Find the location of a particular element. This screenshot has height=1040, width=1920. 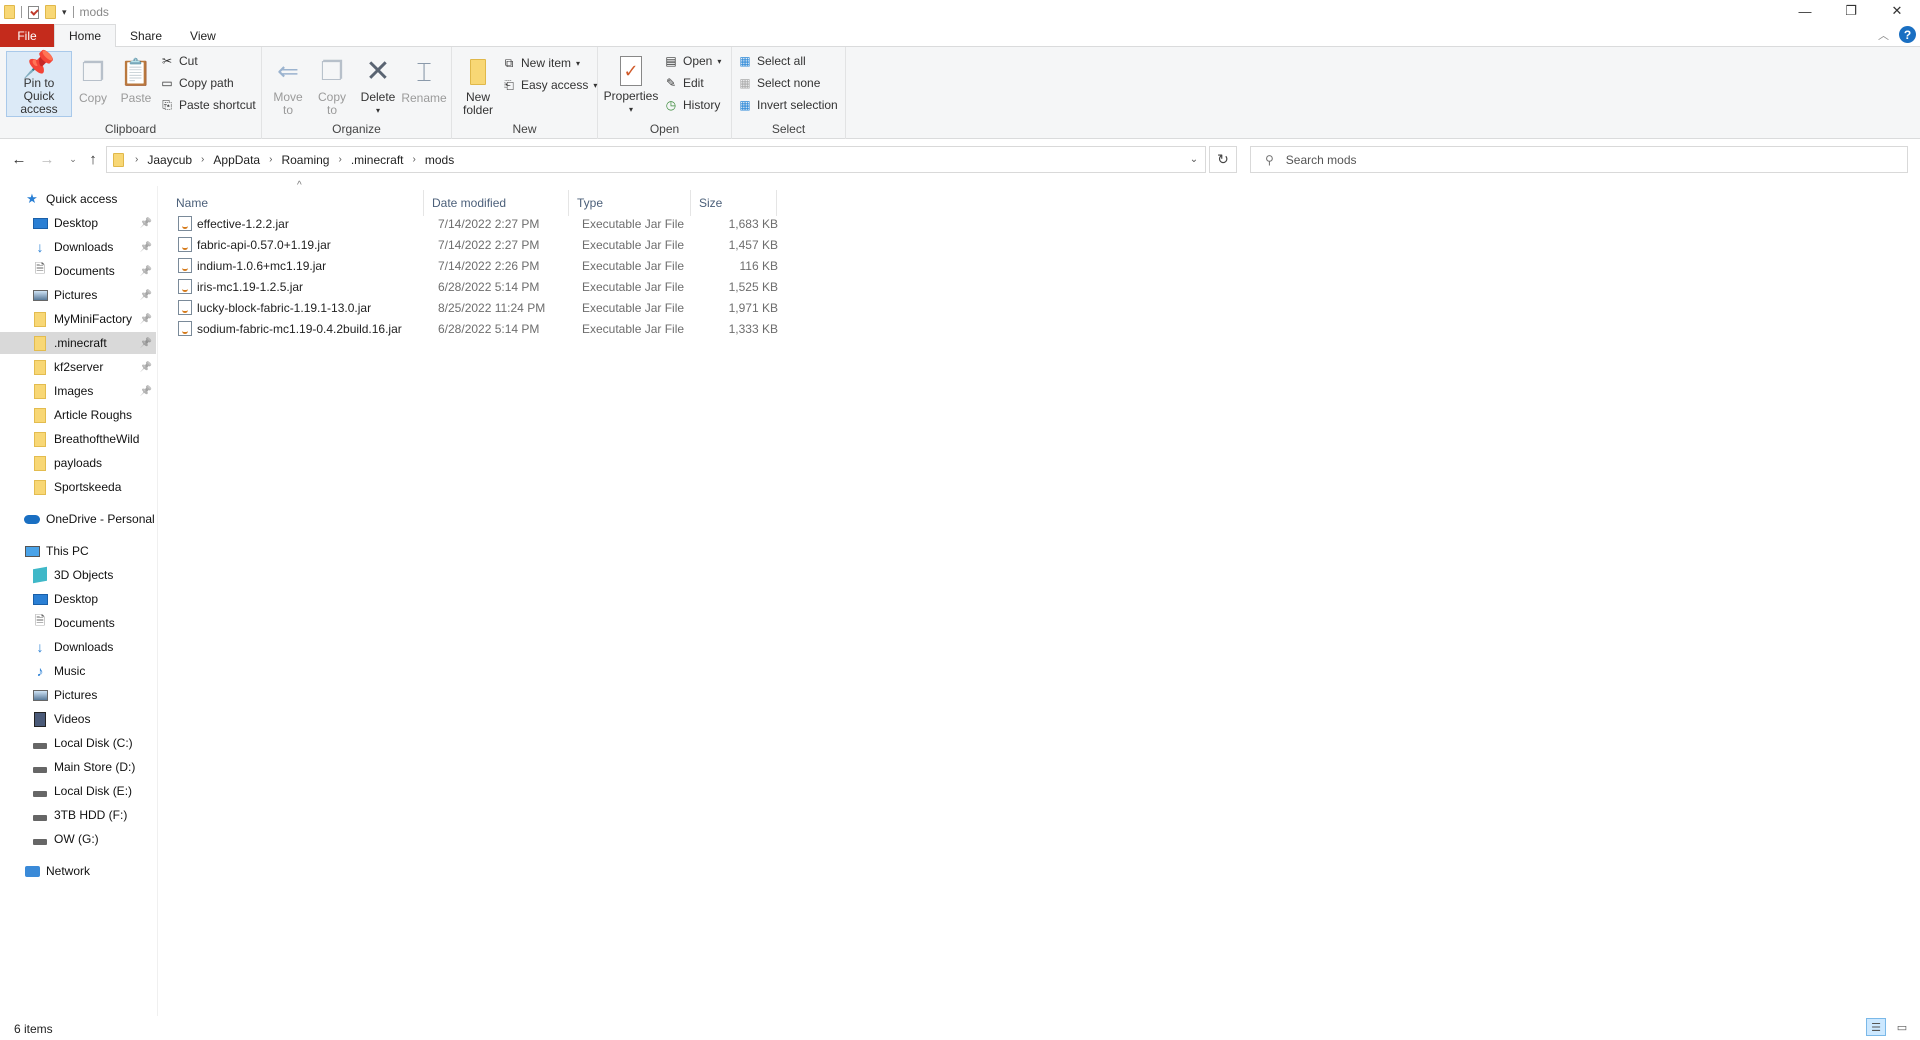

select-none-button: ▦ Select none is located at coordinates (779, 83).